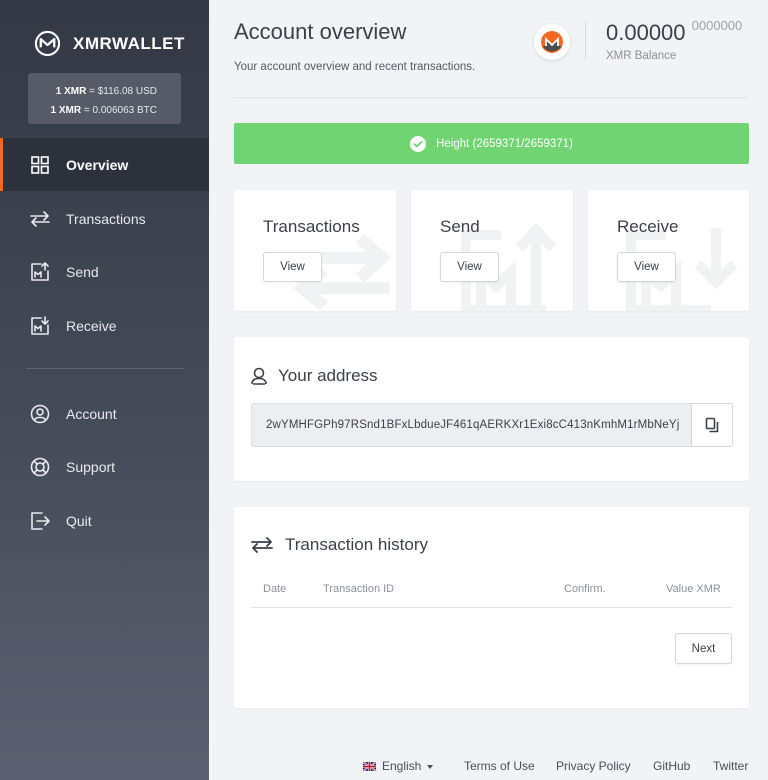  I want to click on header-separator, so click(491, 97).